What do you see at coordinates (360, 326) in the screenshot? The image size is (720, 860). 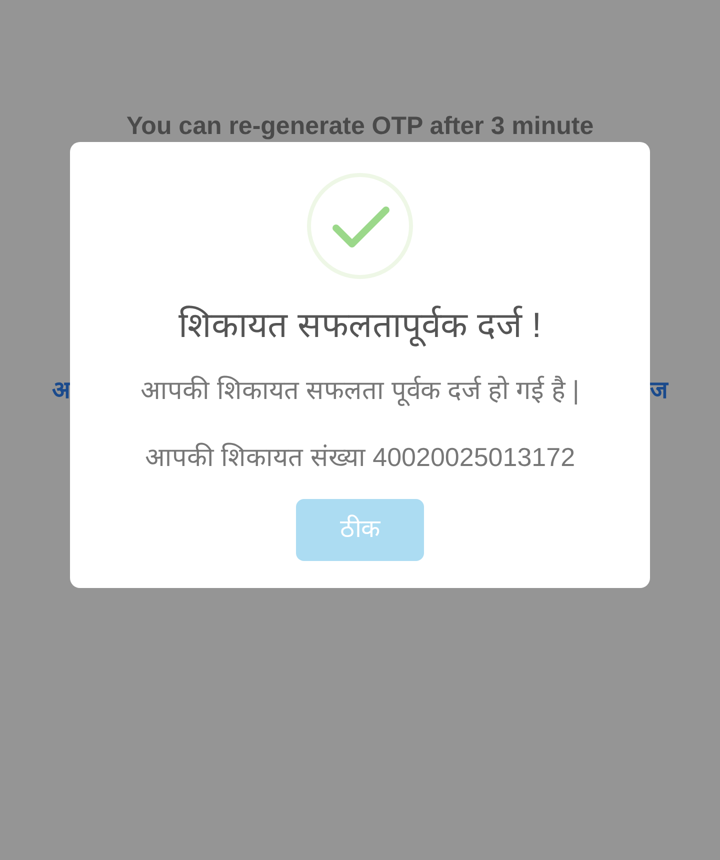 I see `dialog-title: शिकायत सफलतापूर्वक दर्ज !` at bounding box center [360, 326].